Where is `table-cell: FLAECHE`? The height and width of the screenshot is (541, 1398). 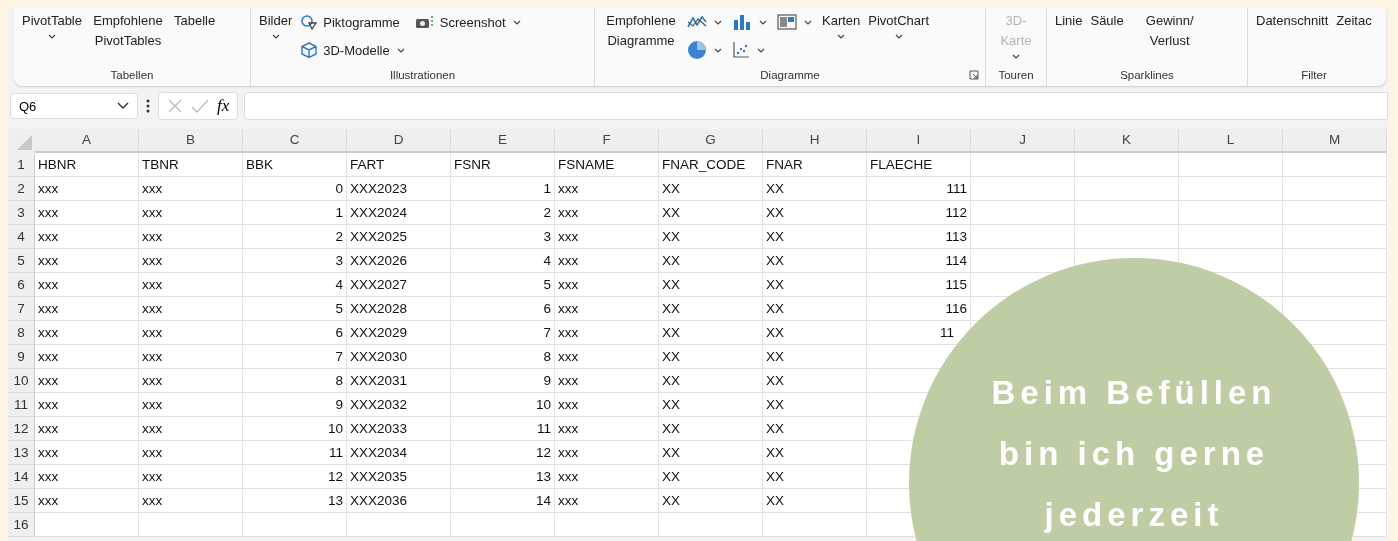 table-cell: FLAECHE is located at coordinates (919, 165).